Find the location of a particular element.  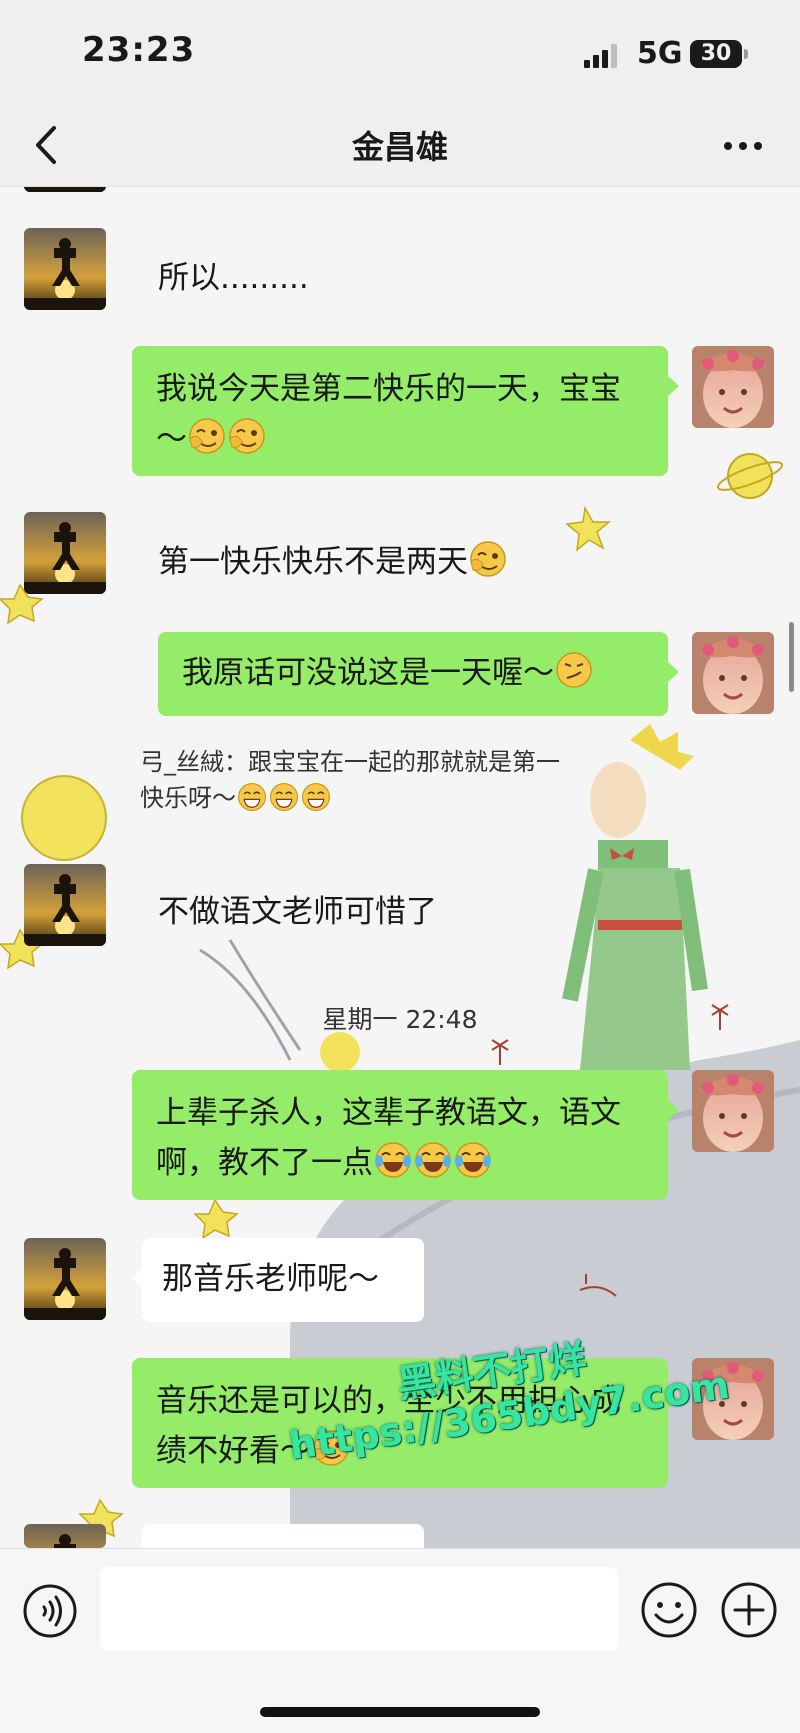

quote-sender: 弓_丝絨： is located at coordinates (194, 762).